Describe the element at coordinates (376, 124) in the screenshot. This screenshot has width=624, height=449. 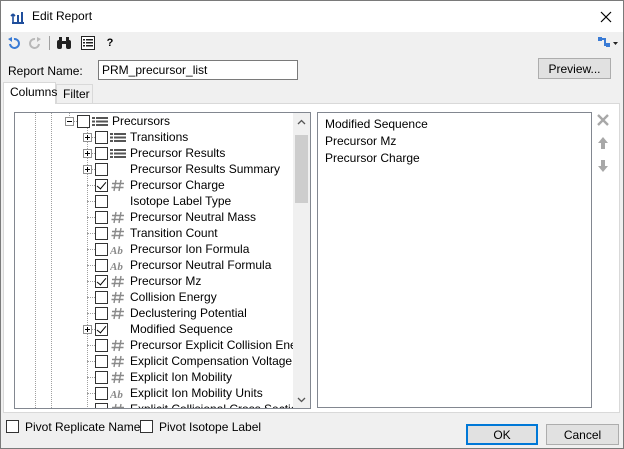
I see `list-item: Modified Sequence` at that location.